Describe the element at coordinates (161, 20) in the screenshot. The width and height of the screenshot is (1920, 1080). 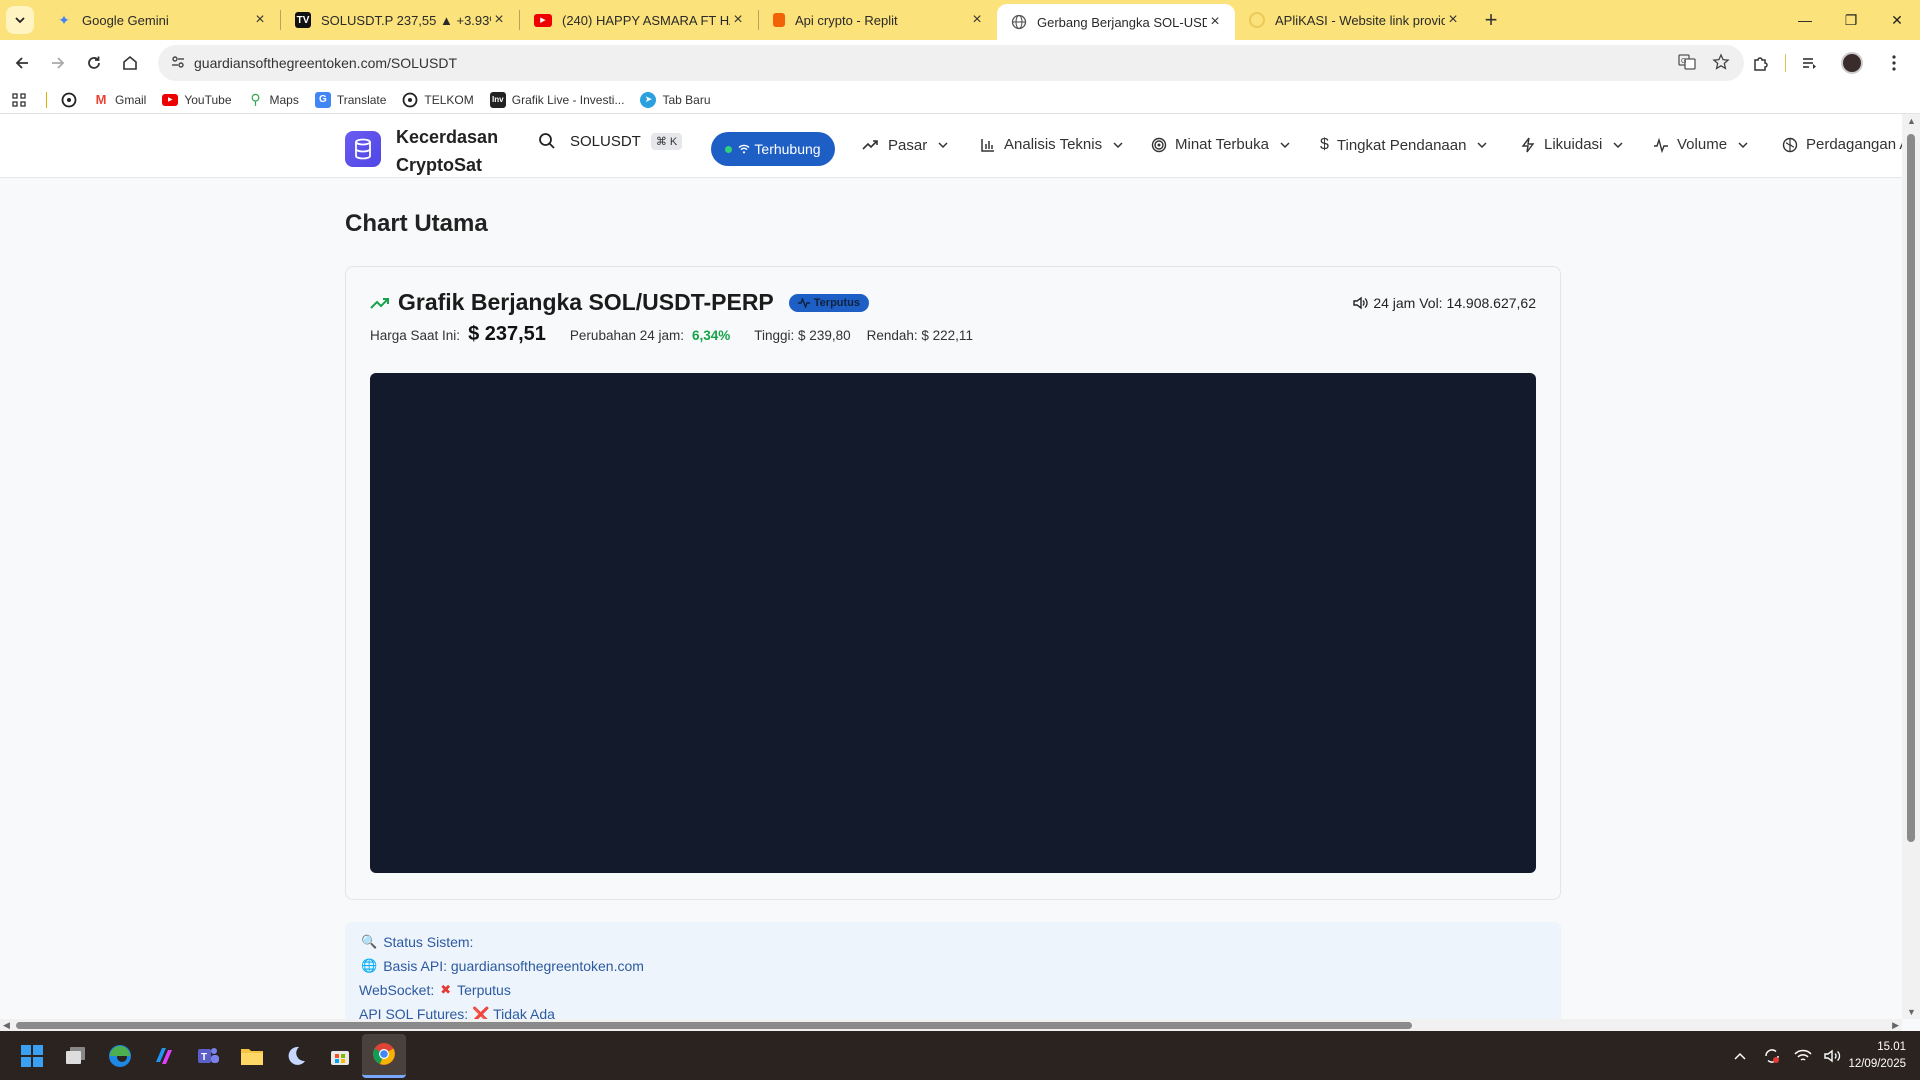
I see `tab-google-gemini: ✦ Google Gemini ×` at that location.